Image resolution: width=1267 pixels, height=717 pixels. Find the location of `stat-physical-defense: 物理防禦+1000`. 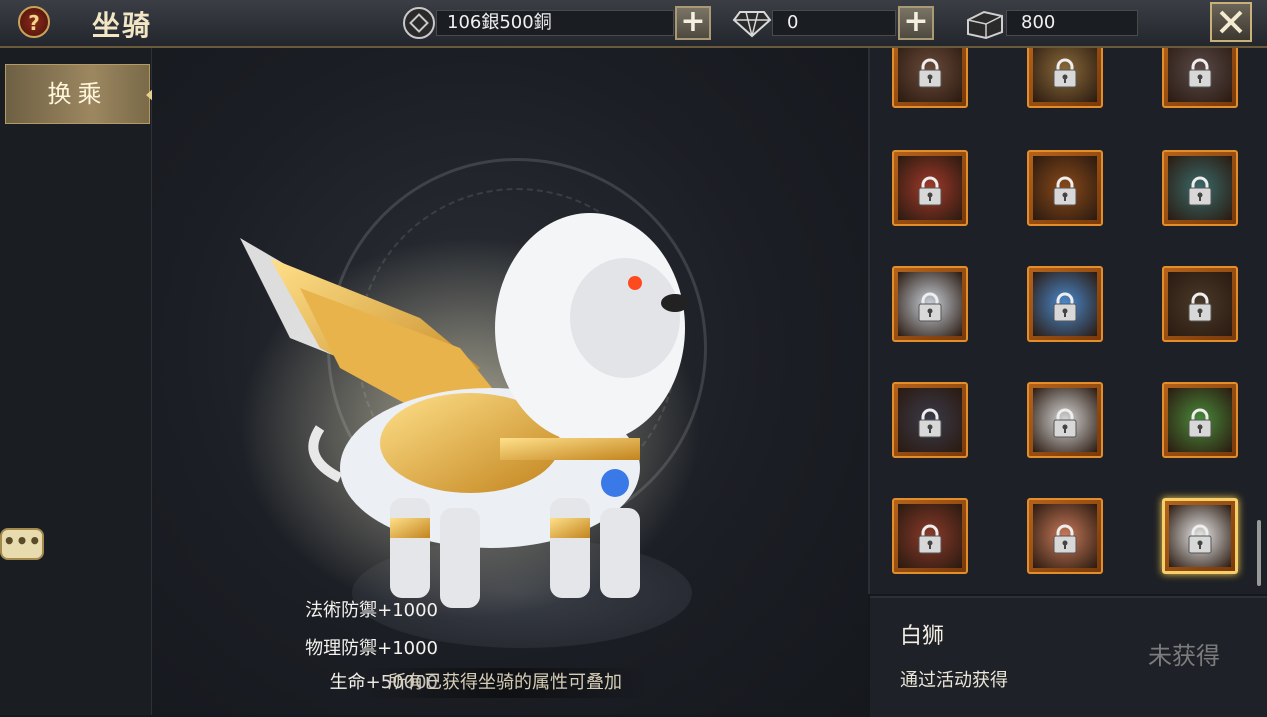

stat-physical-defense: 物理防禦+1000 is located at coordinates (371, 648).